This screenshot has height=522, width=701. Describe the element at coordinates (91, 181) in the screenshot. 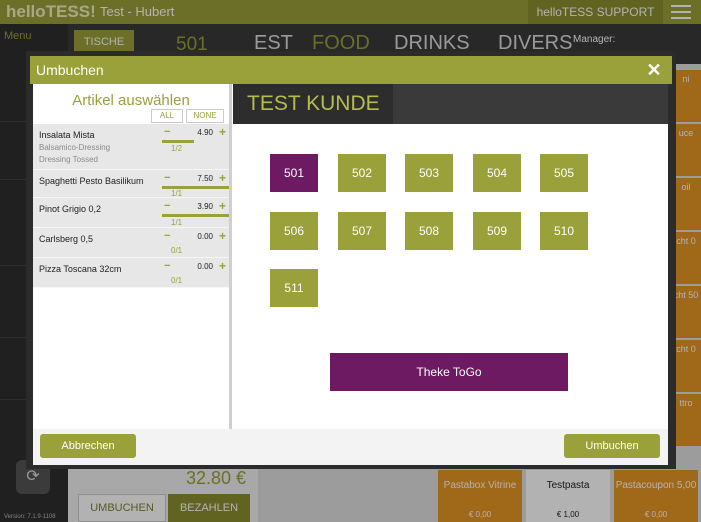

I see `article-name: Spaghetti Pesto Basilikum` at that location.